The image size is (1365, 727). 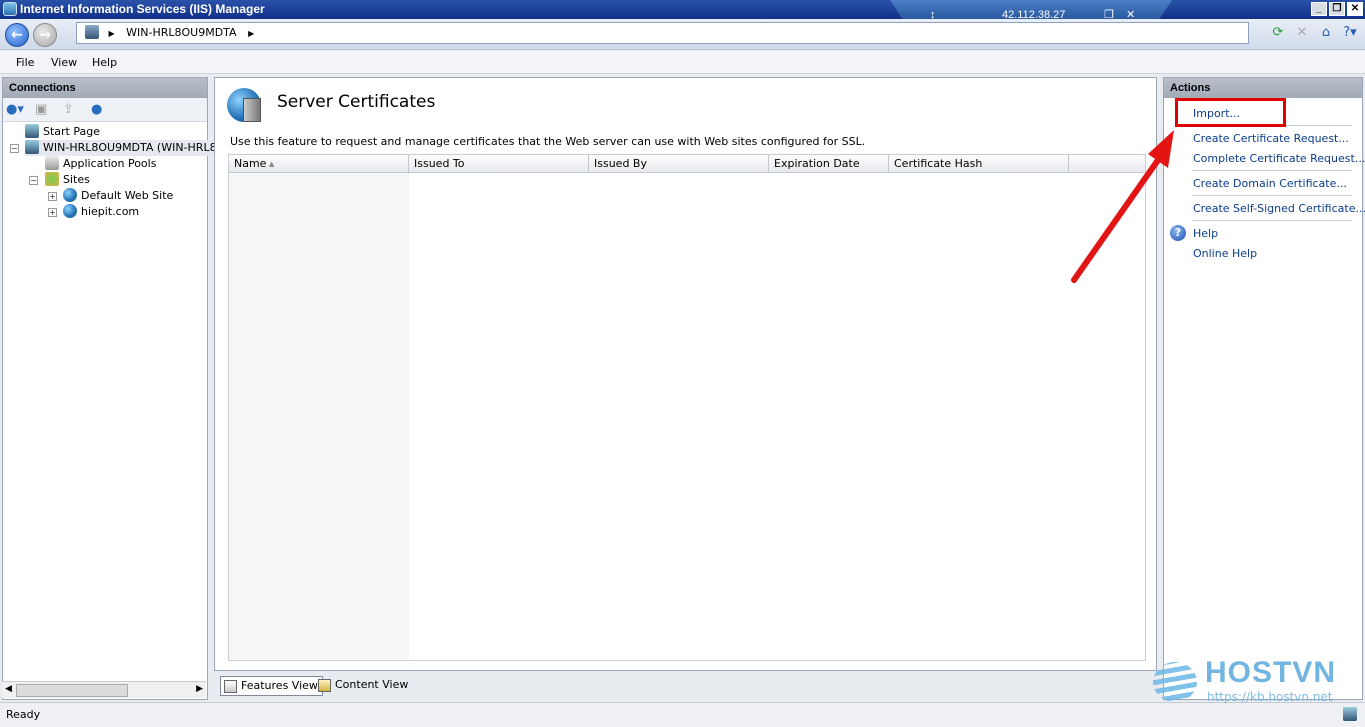 What do you see at coordinates (499, 164) in the screenshot?
I see `column-header-issued-to: Issued To` at bounding box center [499, 164].